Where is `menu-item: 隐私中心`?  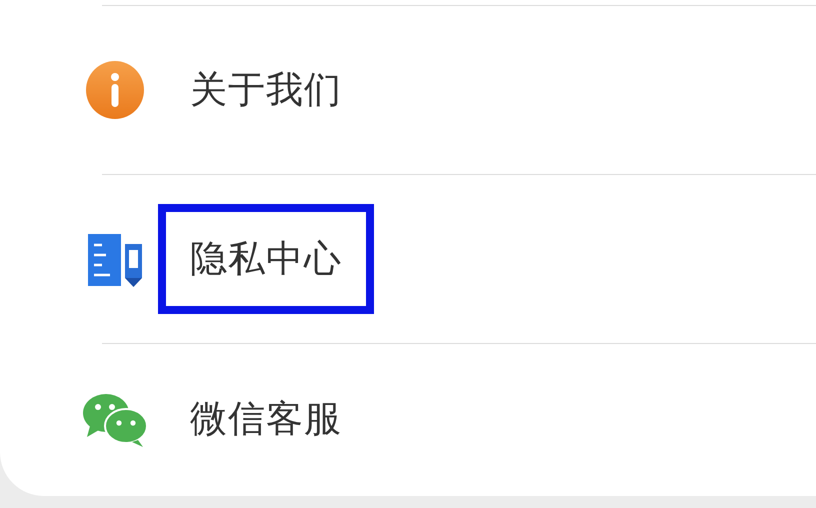
menu-item: 隐私中心 is located at coordinates (266, 259).